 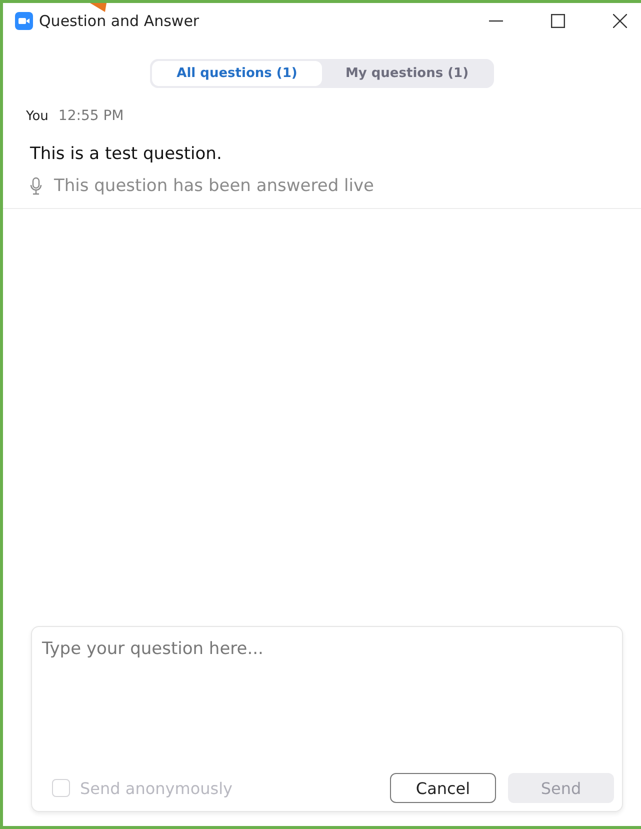 I want to click on answer-status: This question has been answered live, so click(x=214, y=186).